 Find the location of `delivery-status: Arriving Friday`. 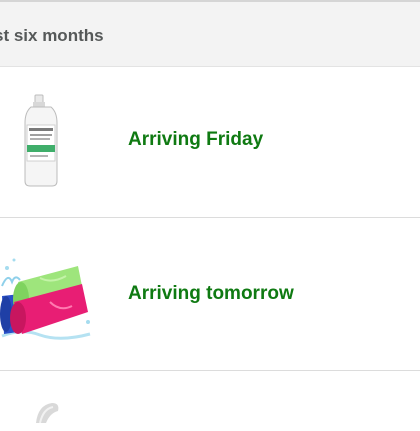

delivery-status: Arriving Friday is located at coordinates (195, 140).